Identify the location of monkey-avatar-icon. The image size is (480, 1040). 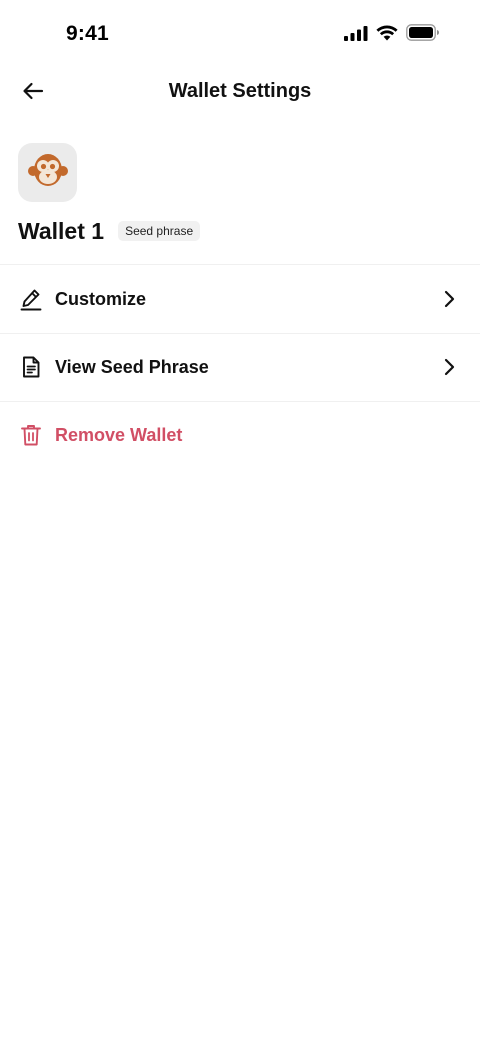
(47, 172).